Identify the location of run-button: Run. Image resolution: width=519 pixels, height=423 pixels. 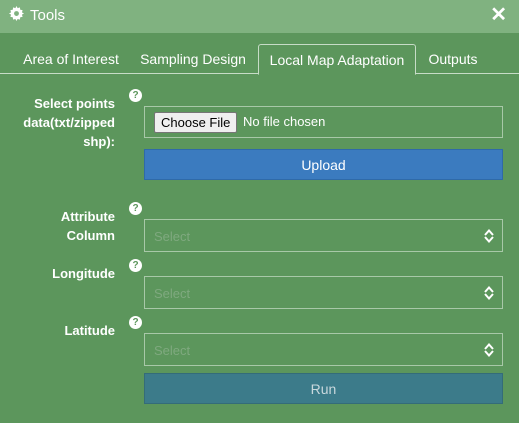
(323, 388).